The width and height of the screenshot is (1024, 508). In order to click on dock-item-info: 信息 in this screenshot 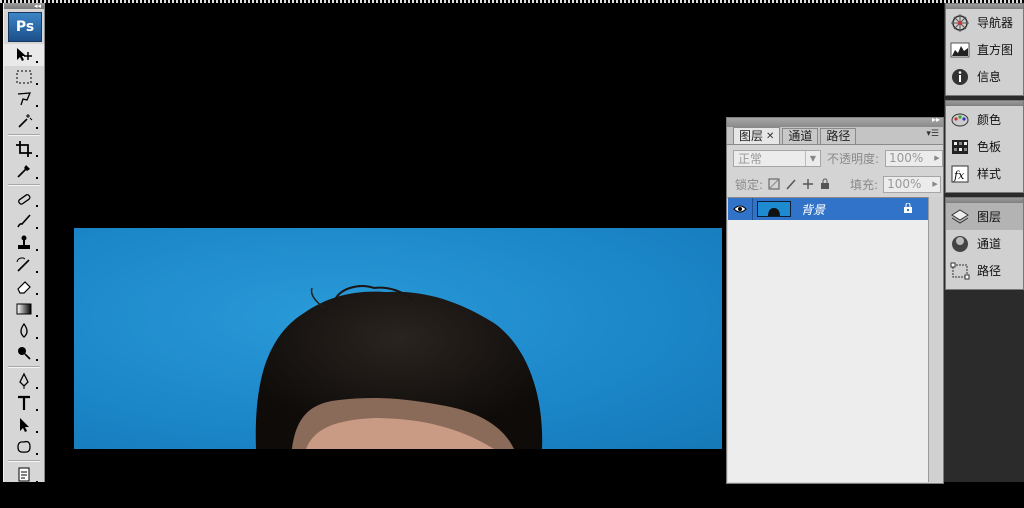, I will do `click(984, 76)`.